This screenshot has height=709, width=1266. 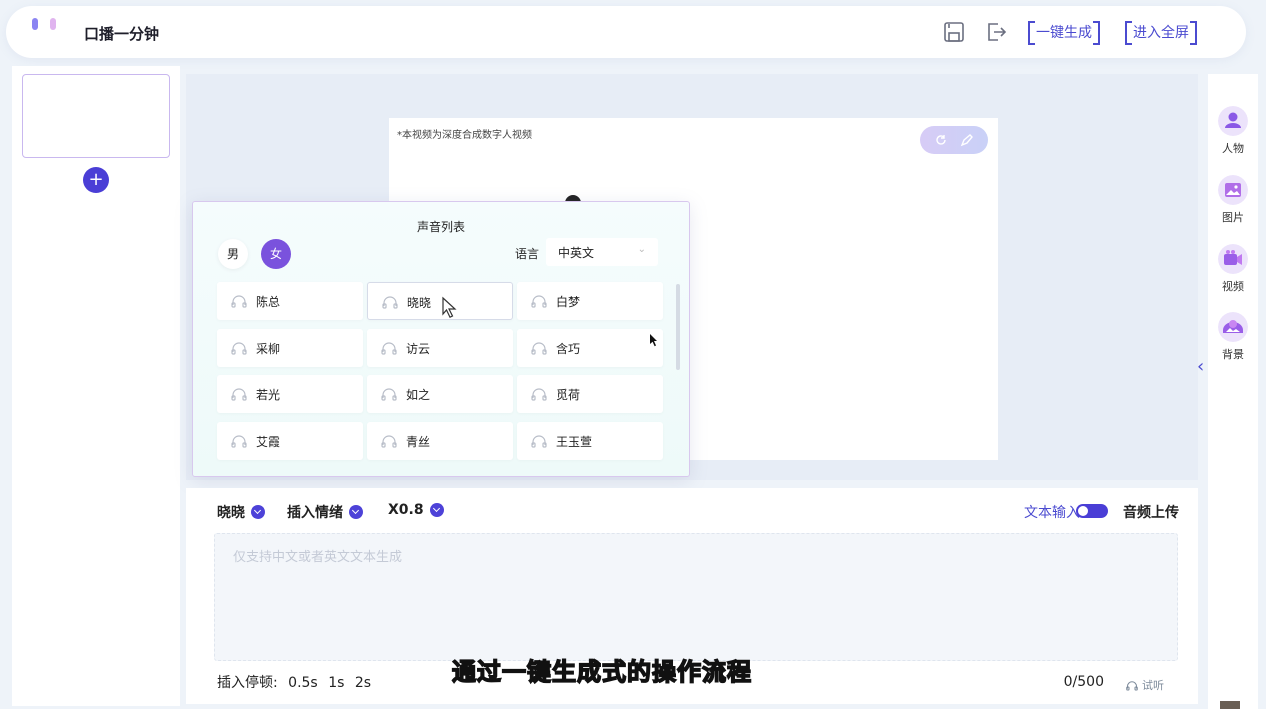 I want to click on toolbar-background-label: 背景, so click(x=1233, y=354).